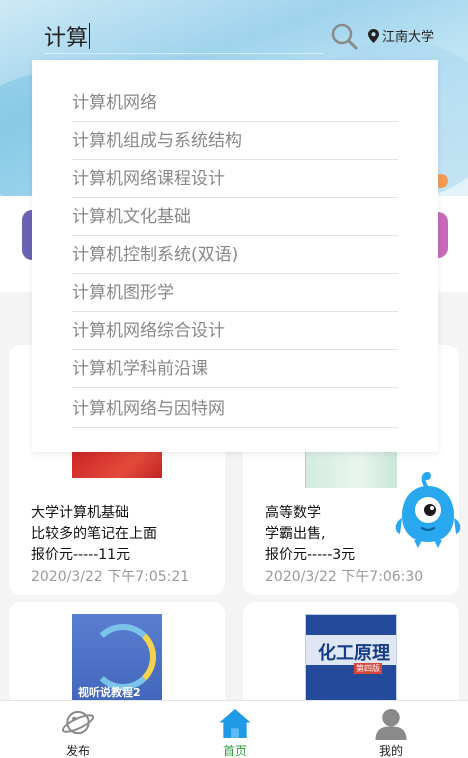 The image size is (468, 758). Describe the element at coordinates (77, 751) in the screenshot. I see `tab-publish-label: 发布` at that location.